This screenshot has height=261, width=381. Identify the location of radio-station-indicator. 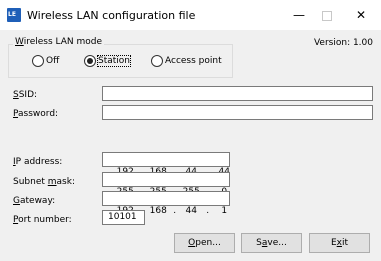
(90, 61).